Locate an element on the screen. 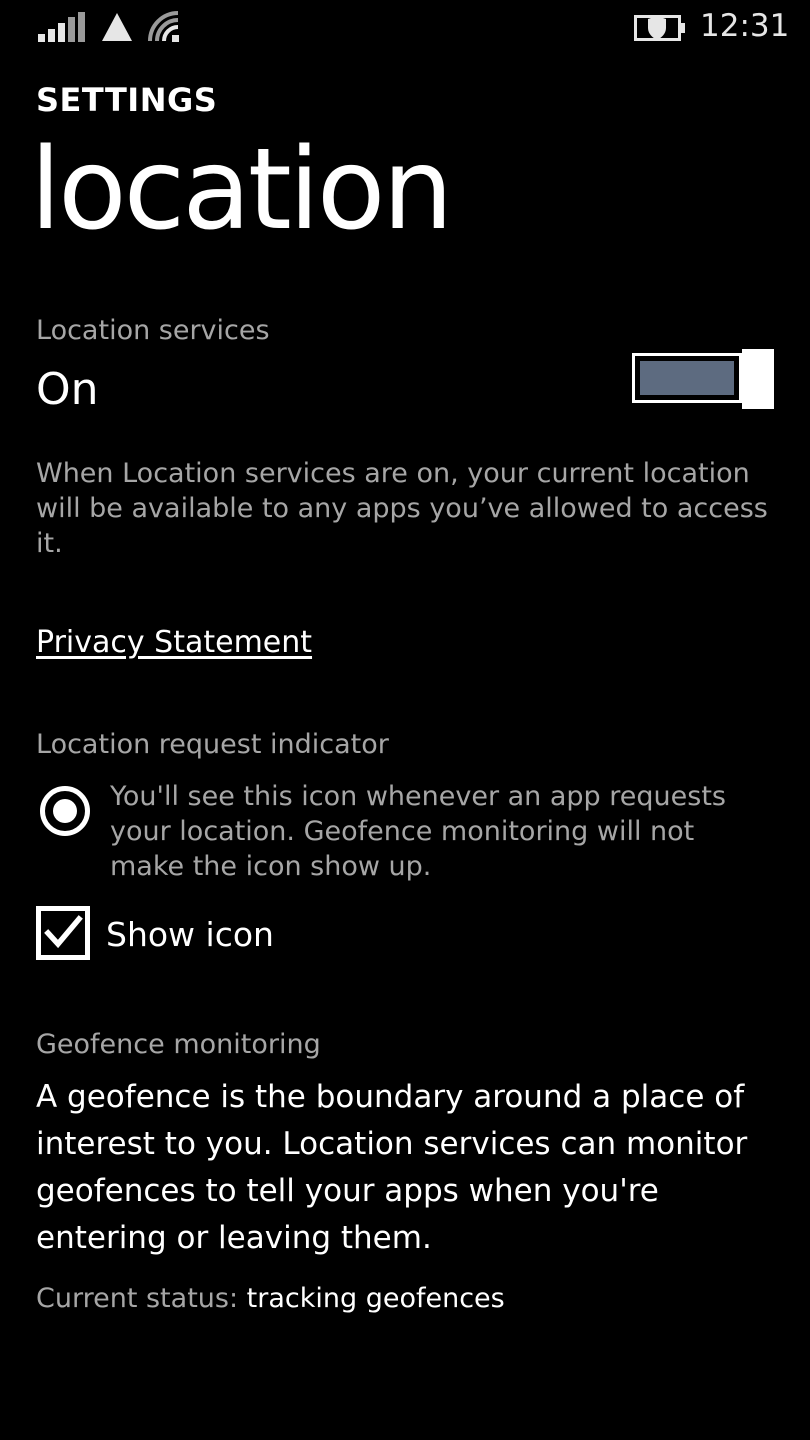 Image resolution: width=810 pixels, height=1440 pixels. toggle-track is located at coordinates (687, 378).